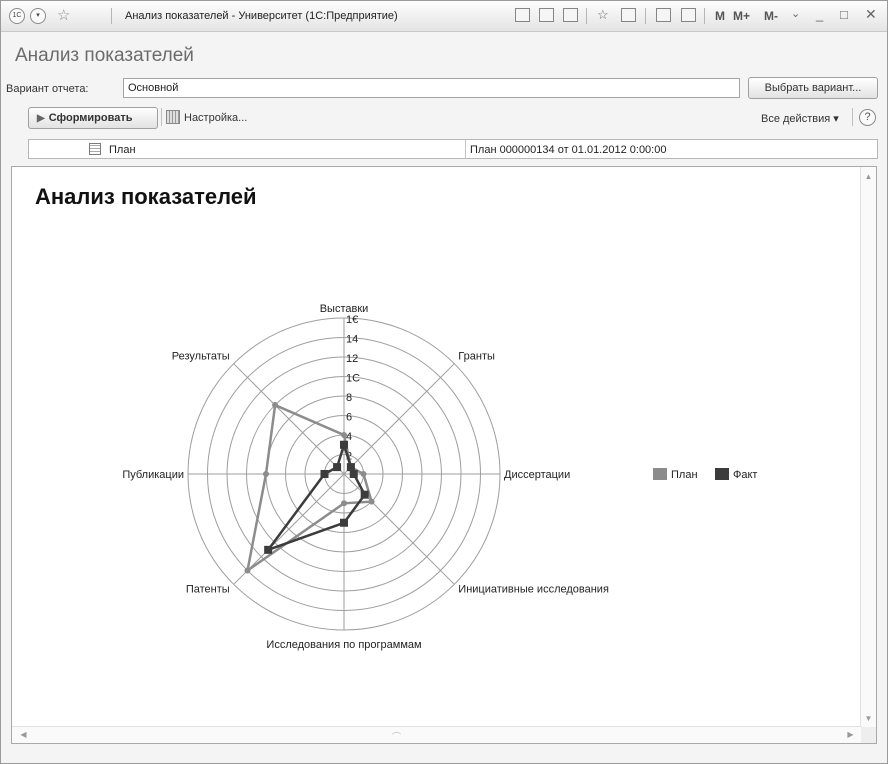  I want to click on category-label: Диссертации, so click(537, 475).